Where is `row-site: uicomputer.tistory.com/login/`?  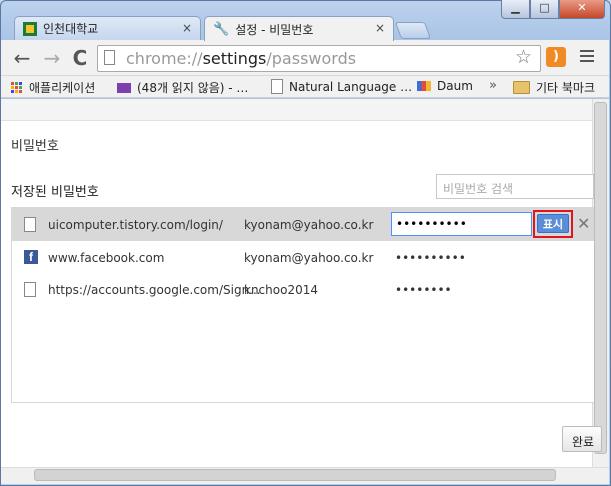 row-site: uicomputer.tistory.com/login/ is located at coordinates (135, 225).